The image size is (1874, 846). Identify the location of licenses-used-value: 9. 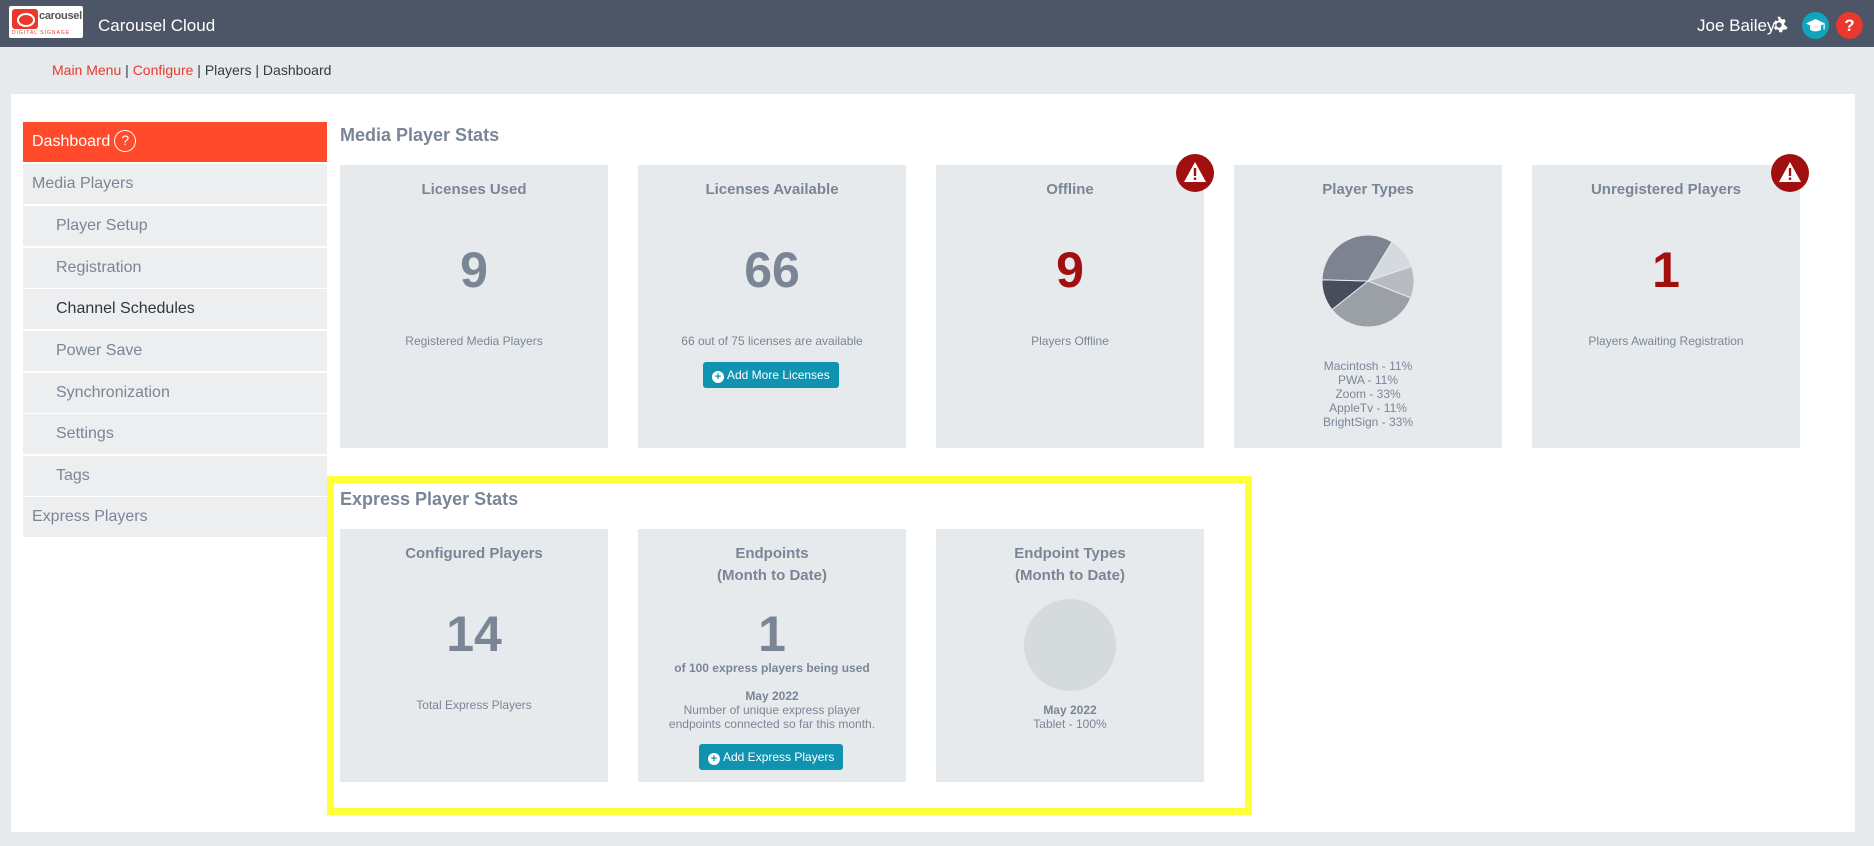
(474, 270).